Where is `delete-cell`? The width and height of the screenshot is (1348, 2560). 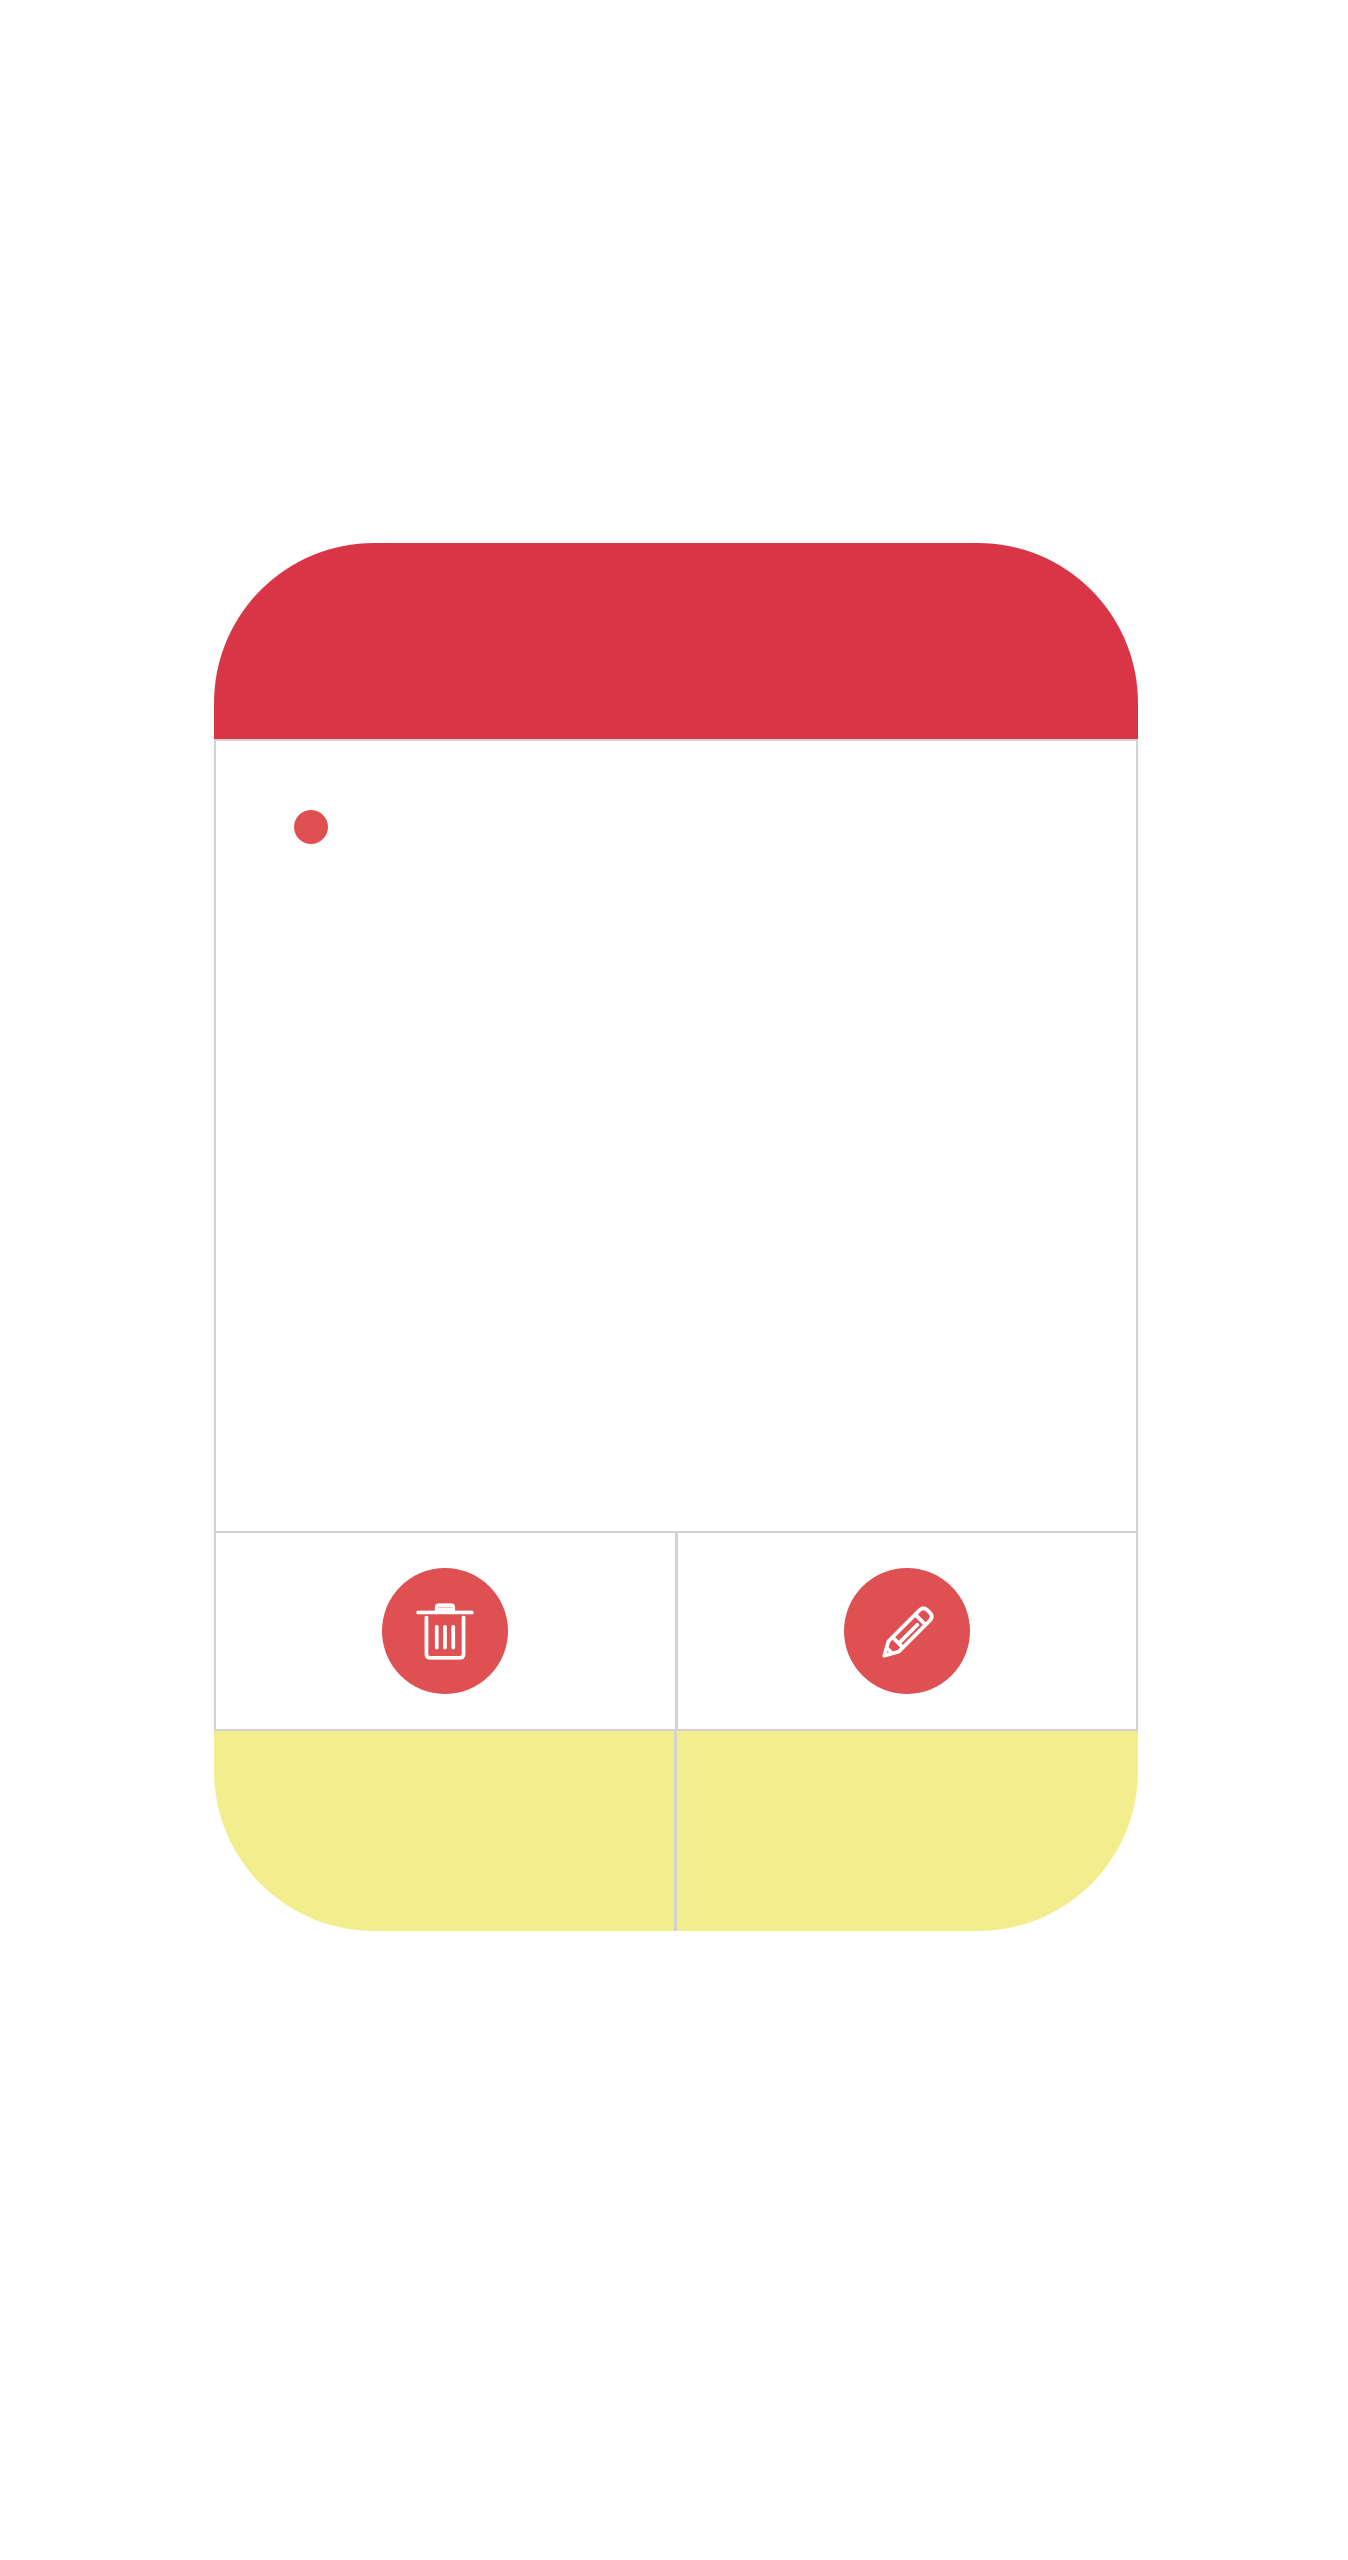 delete-cell is located at coordinates (445, 1631).